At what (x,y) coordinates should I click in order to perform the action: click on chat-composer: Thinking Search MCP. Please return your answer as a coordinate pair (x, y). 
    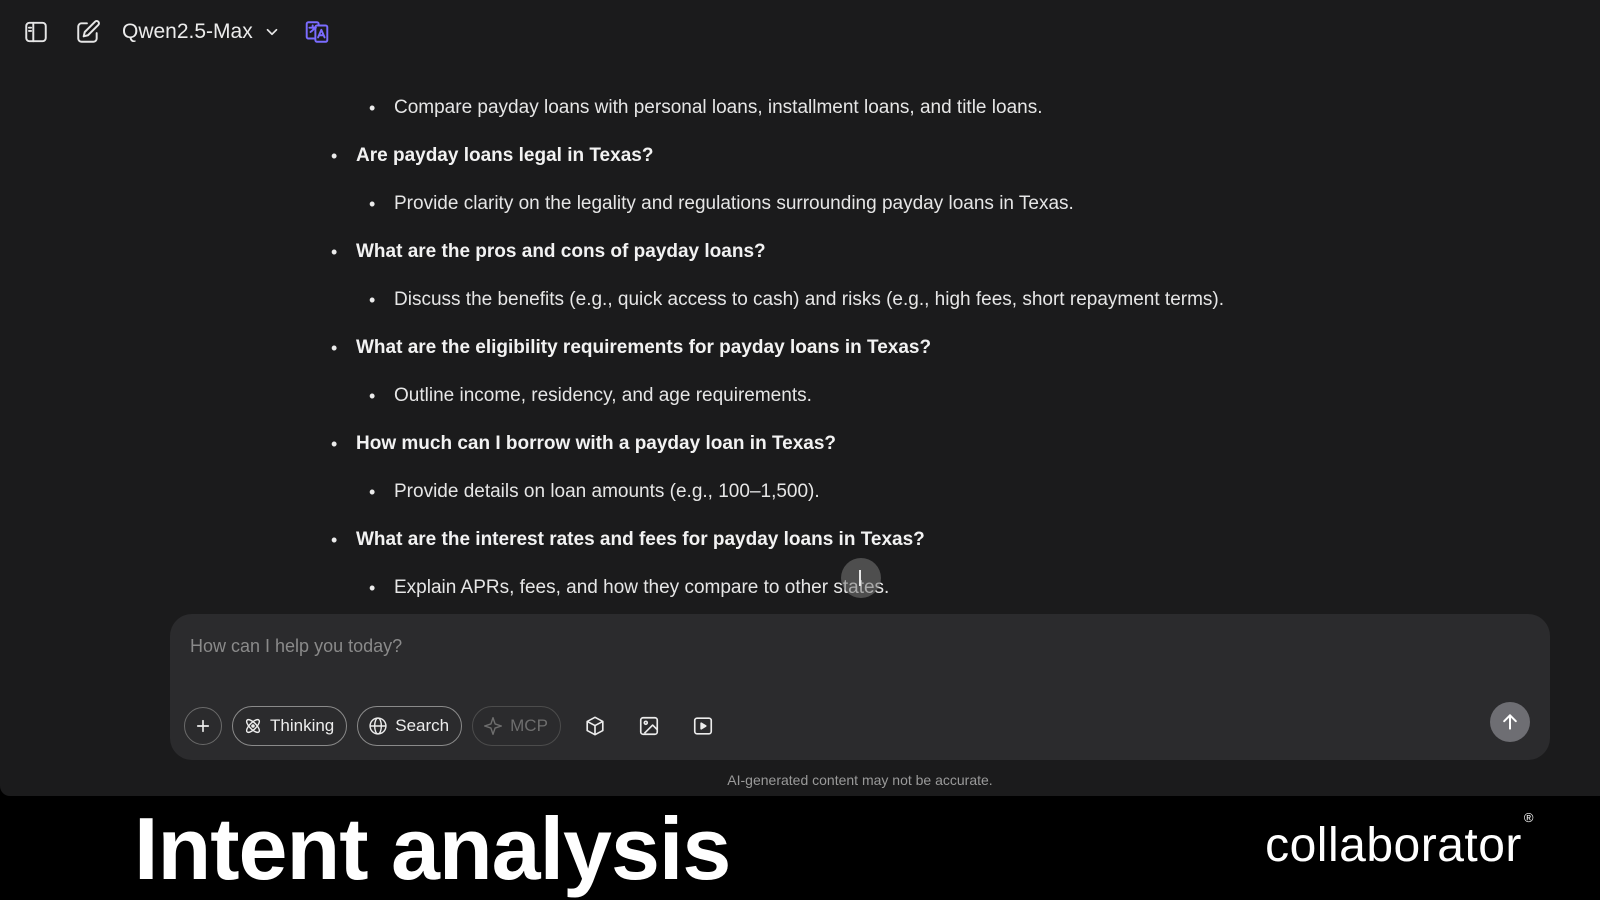
    Looking at the image, I should click on (860, 687).